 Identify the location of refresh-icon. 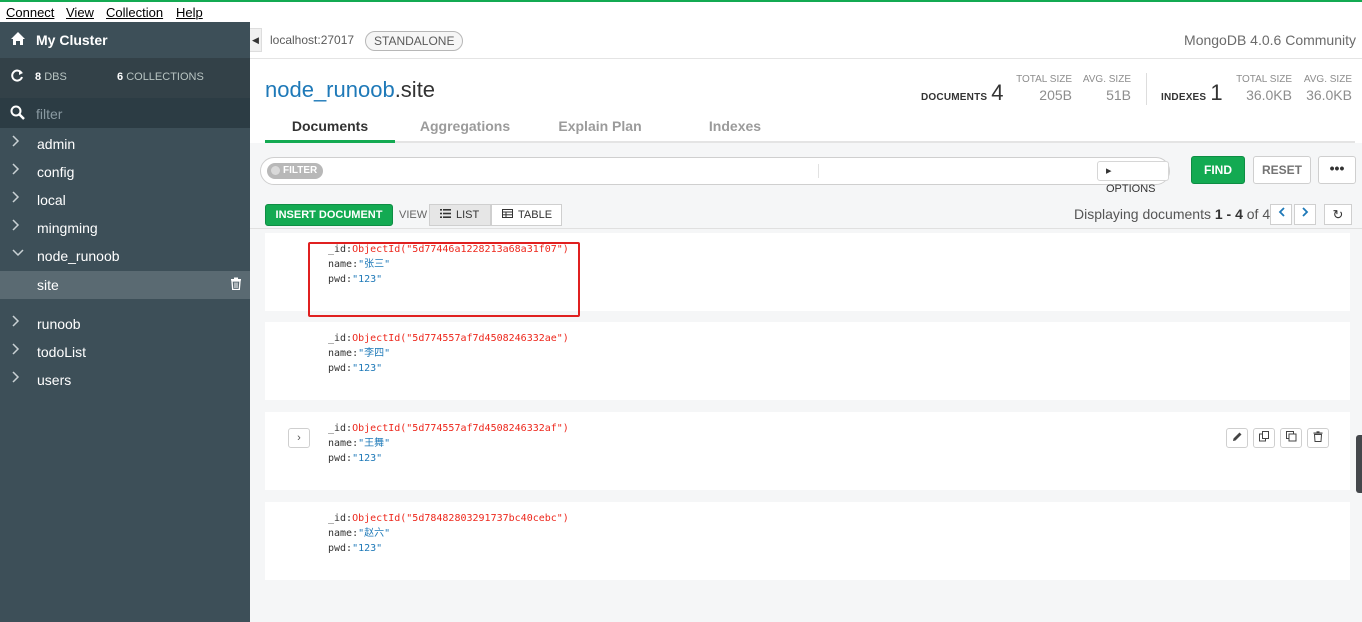
(17, 77).